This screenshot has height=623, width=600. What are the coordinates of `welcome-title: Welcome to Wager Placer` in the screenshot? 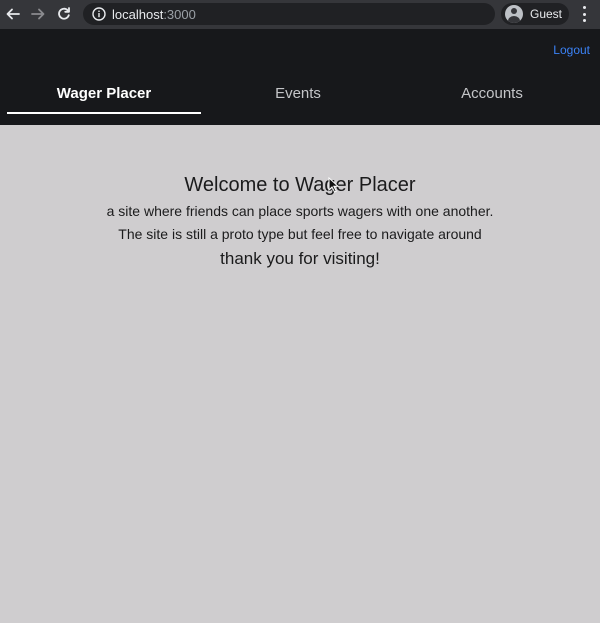 It's located at (300, 185).